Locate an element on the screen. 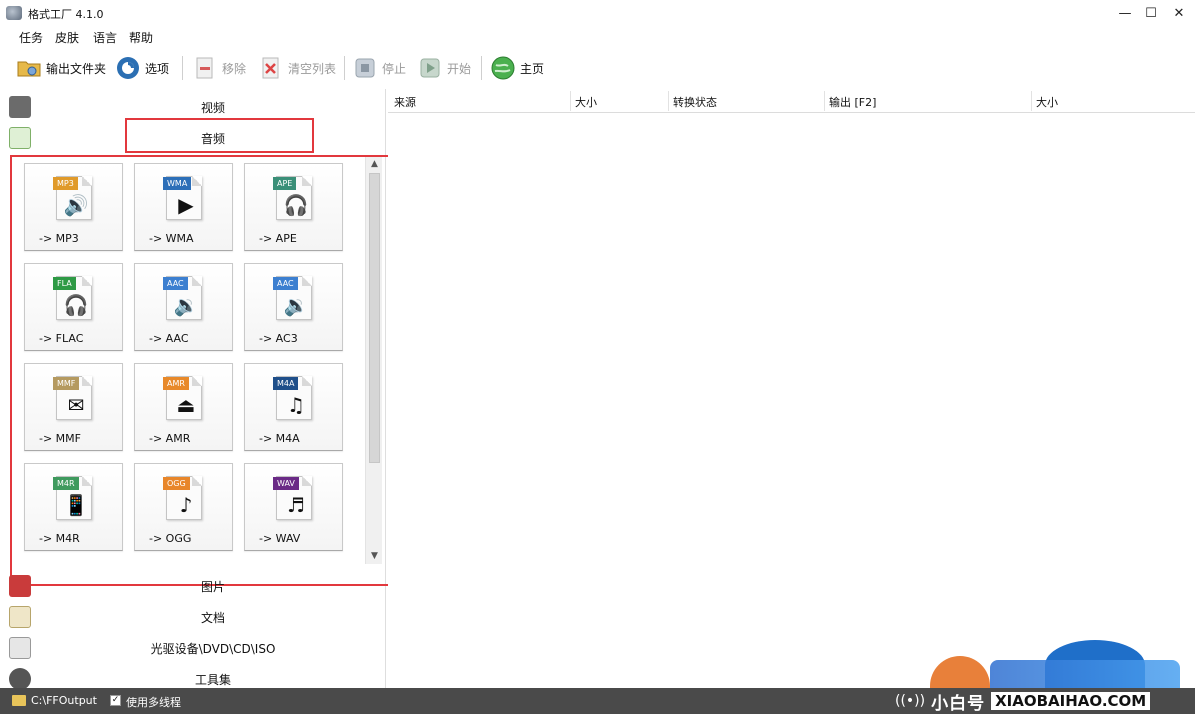  tools-gear-icon is located at coordinates (20, 679).